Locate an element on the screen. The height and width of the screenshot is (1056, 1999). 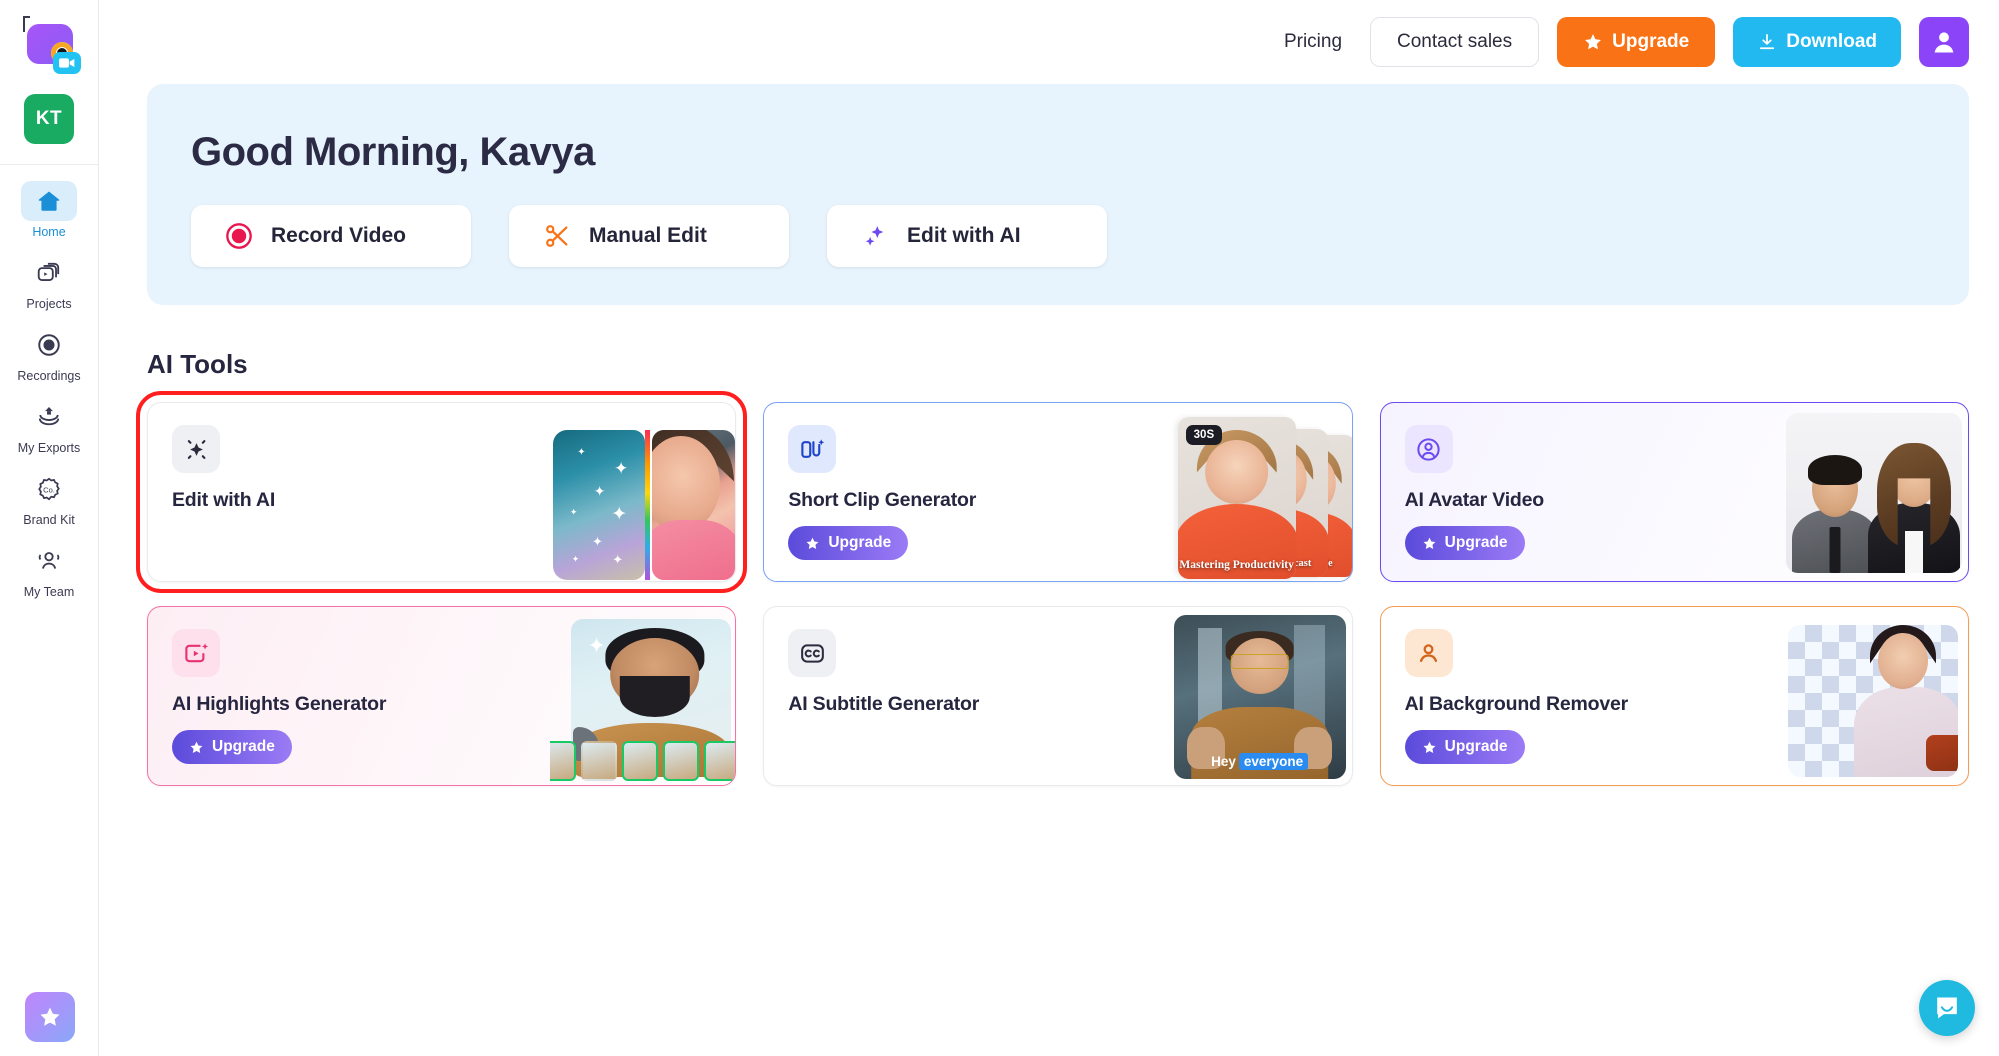
short-clip-icon is located at coordinates (812, 449).